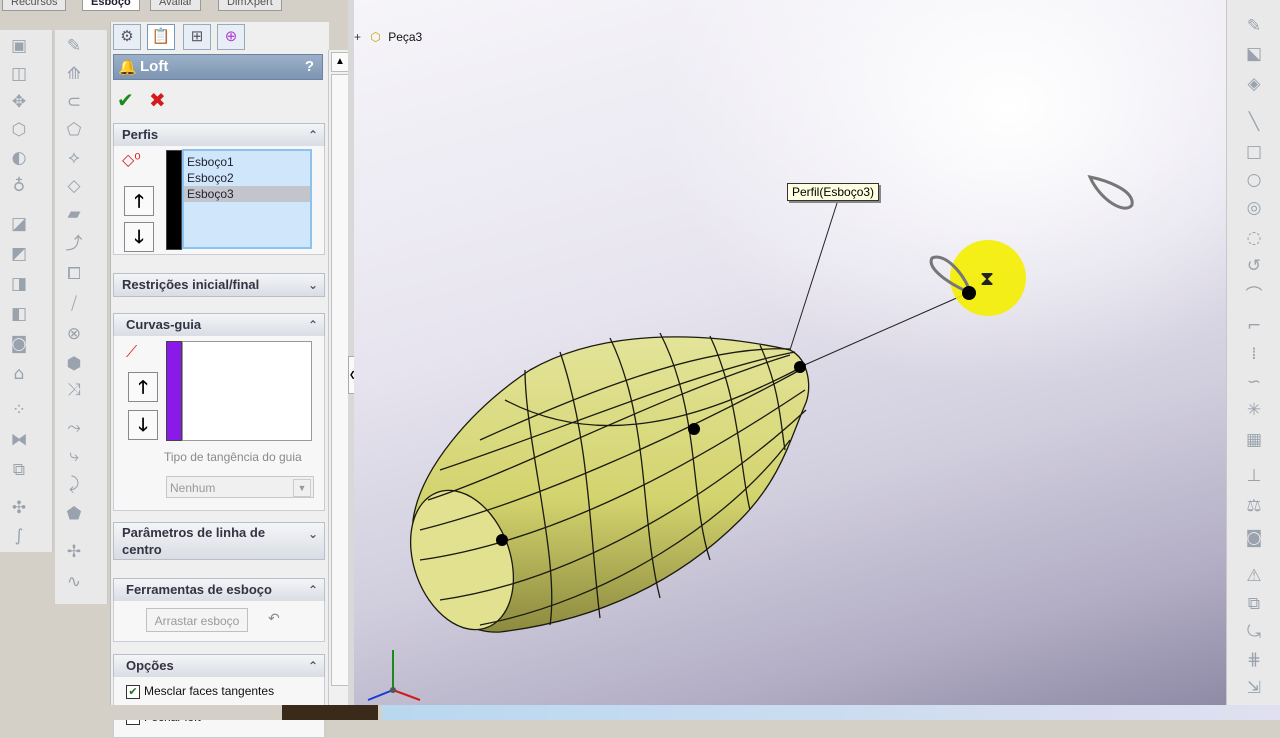 The width and height of the screenshot is (1280, 738). Describe the element at coordinates (139, 237) in the screenshot. I see `move-down-button: 🡓` at that location.